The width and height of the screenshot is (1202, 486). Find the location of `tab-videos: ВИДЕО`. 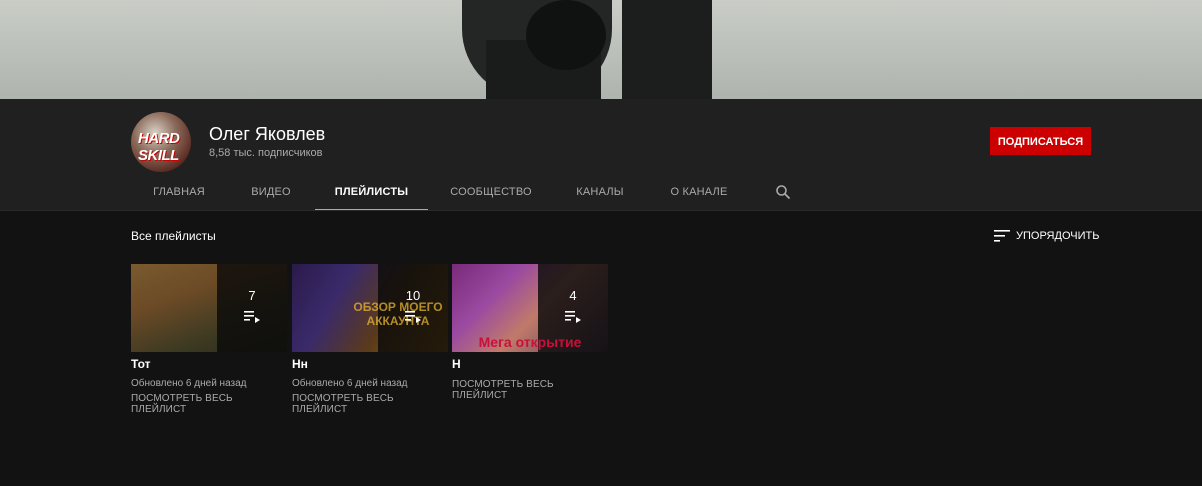

tab-videos: ВИДЕО is located at coordinates (271, 193).